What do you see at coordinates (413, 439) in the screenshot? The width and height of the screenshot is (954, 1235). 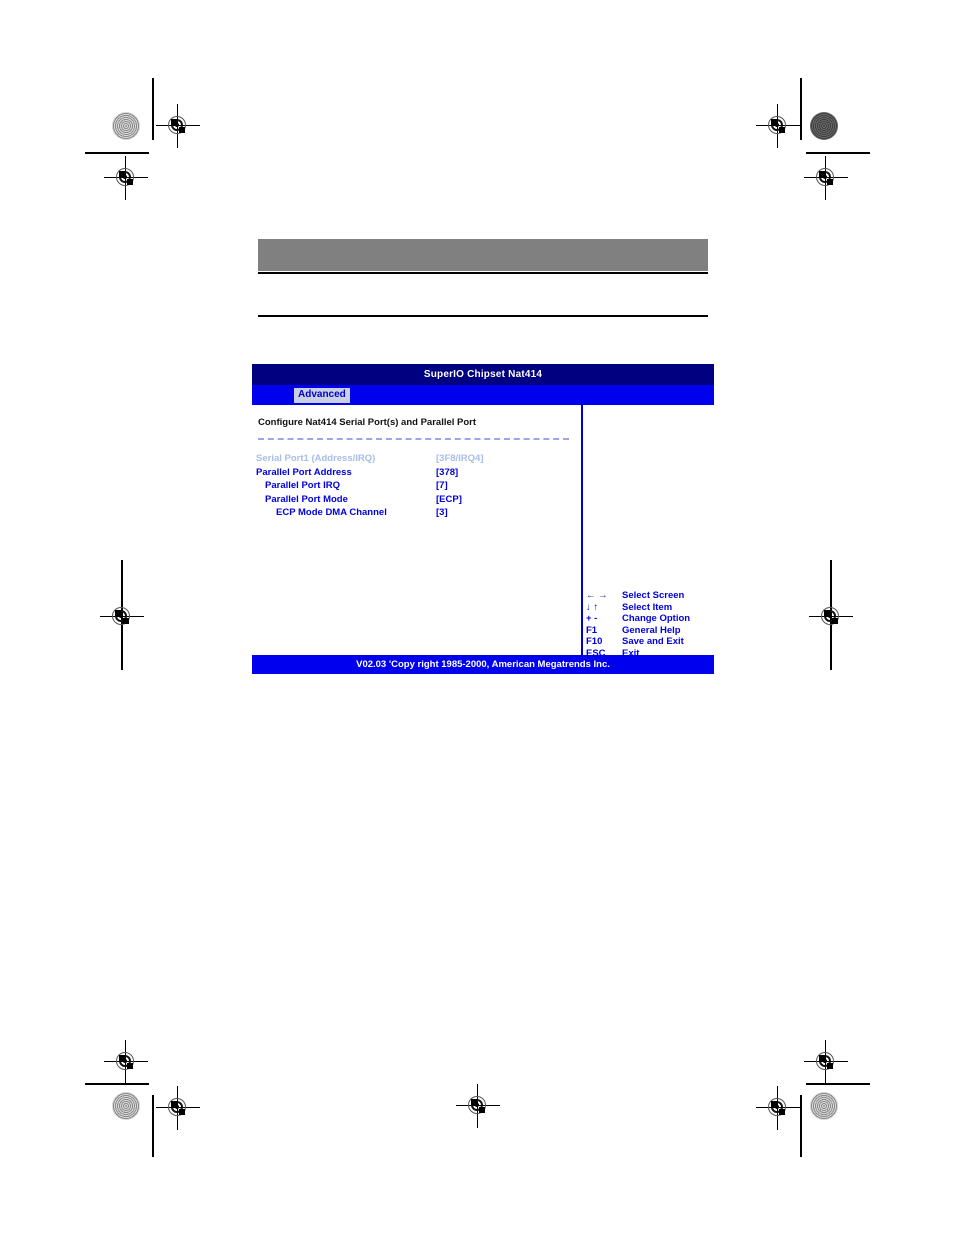 I see `bios-dashed-separator` at bounding box center [413, 439].